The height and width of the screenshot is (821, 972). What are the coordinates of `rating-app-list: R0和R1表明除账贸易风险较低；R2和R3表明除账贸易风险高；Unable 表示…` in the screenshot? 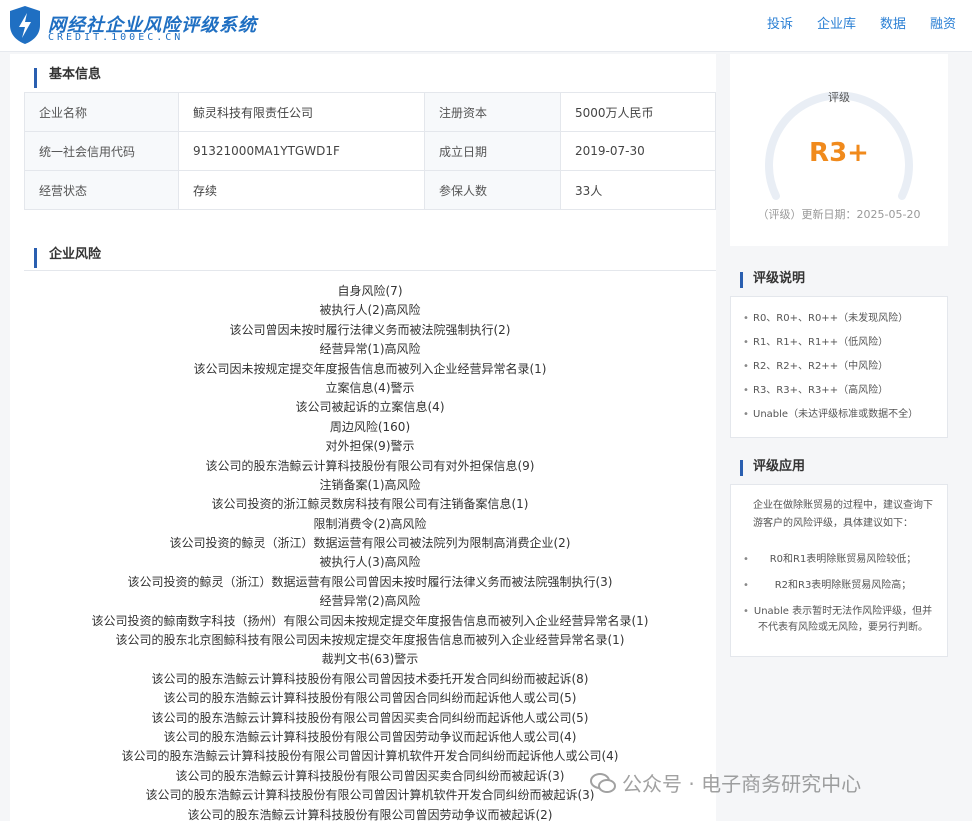 It's located at (839, 589).